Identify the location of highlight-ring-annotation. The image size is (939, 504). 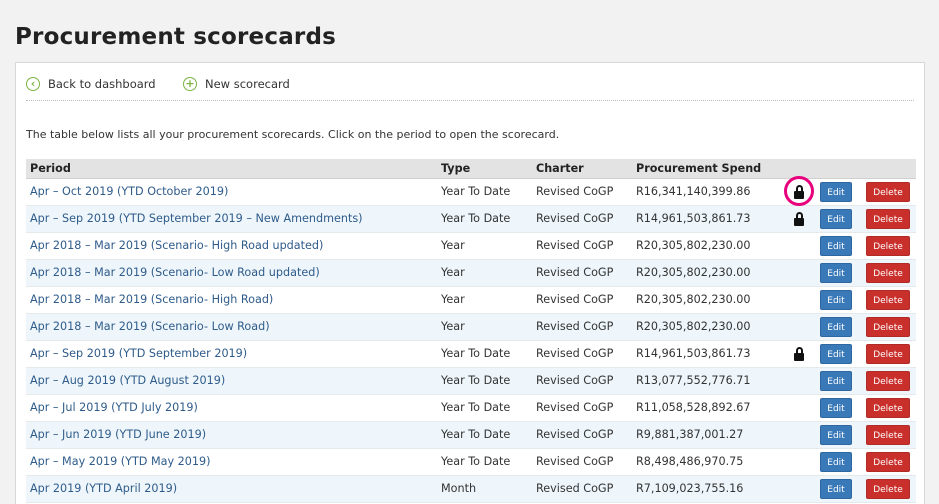
(799, 190).